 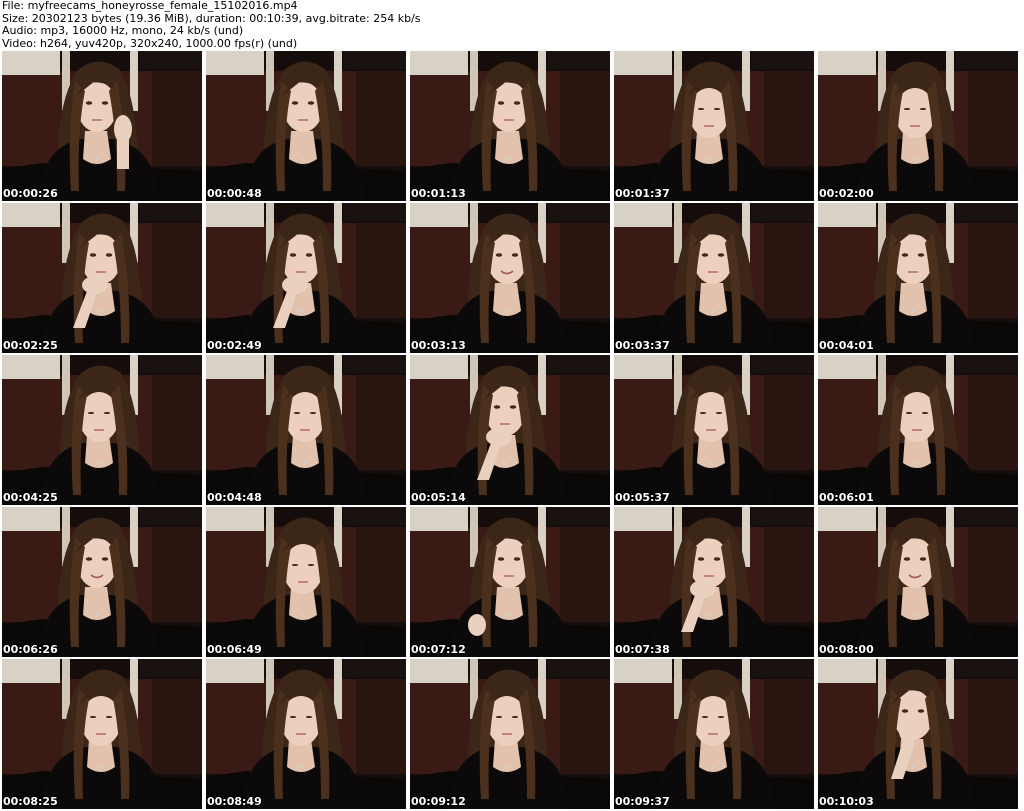 I want to click on video-thumbnail: 00:03:13, so click(x=510, y=278).